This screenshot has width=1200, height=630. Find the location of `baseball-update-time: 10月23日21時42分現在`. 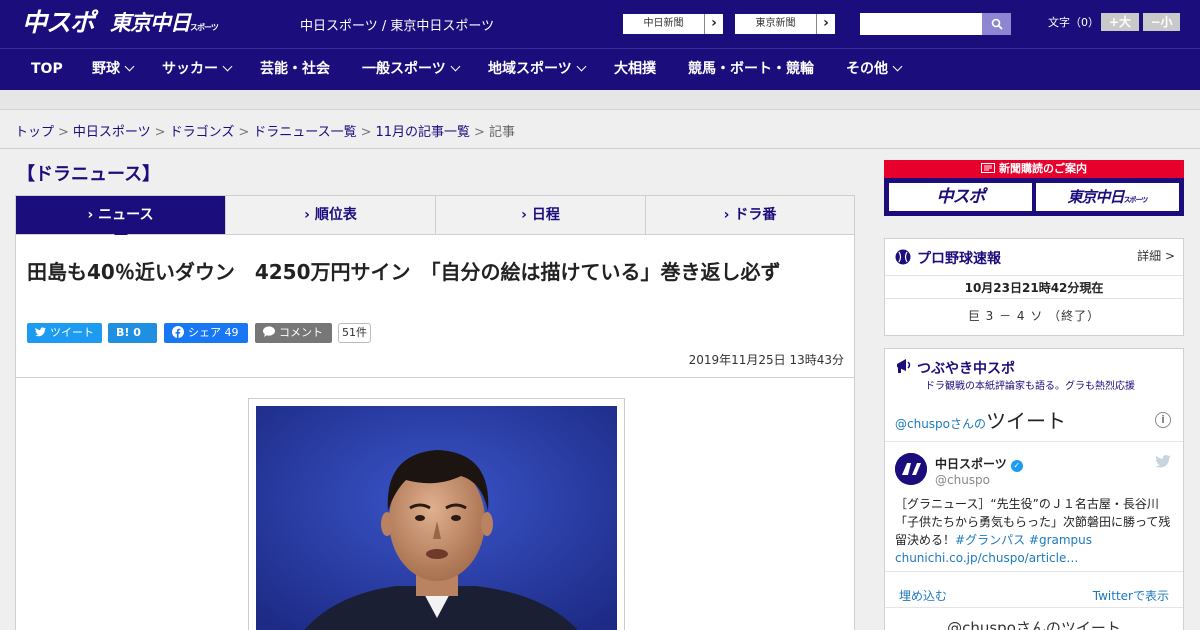

baseball-update-time: 10月23日21時42分現在 is located at coordinates (1034, 287).